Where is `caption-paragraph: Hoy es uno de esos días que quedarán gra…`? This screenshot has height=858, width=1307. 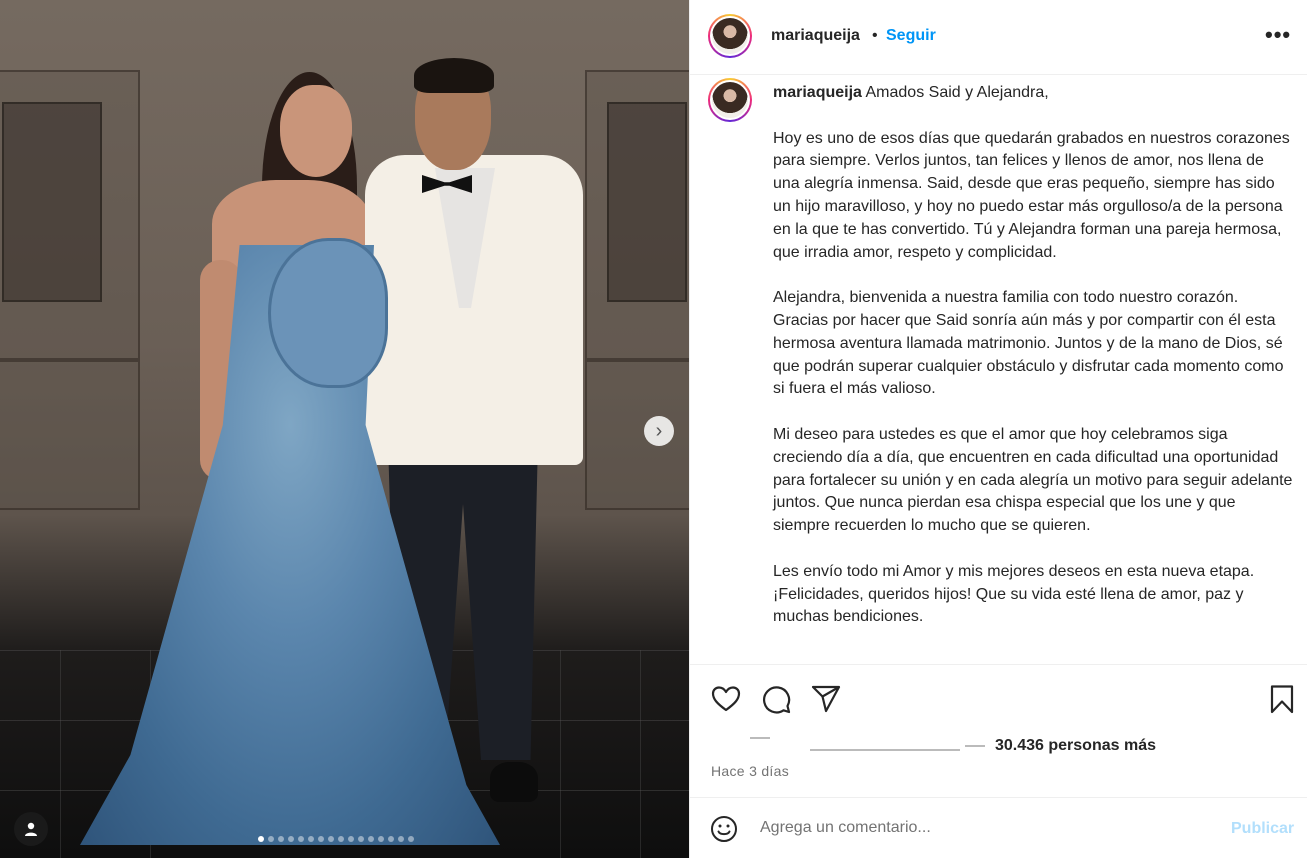
caption-paragraph: Hoy es uno de esos días que quedarán gra… is located at coordinates (1031, 195).